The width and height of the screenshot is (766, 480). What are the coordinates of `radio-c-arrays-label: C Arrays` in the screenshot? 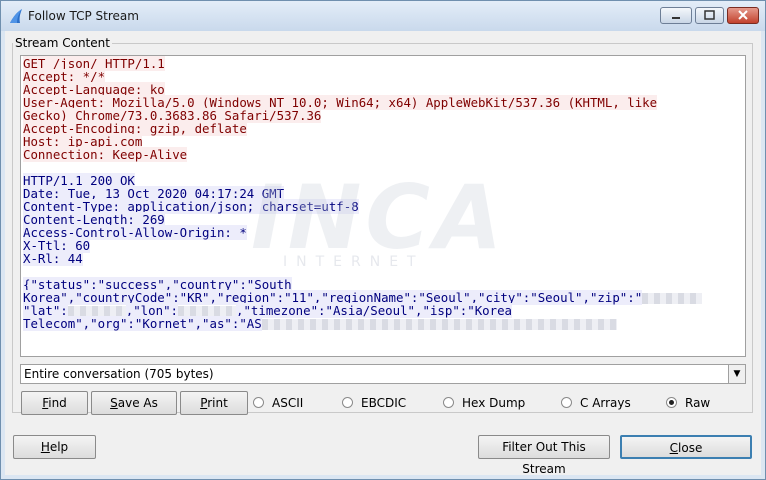 It's located at (605, 403).